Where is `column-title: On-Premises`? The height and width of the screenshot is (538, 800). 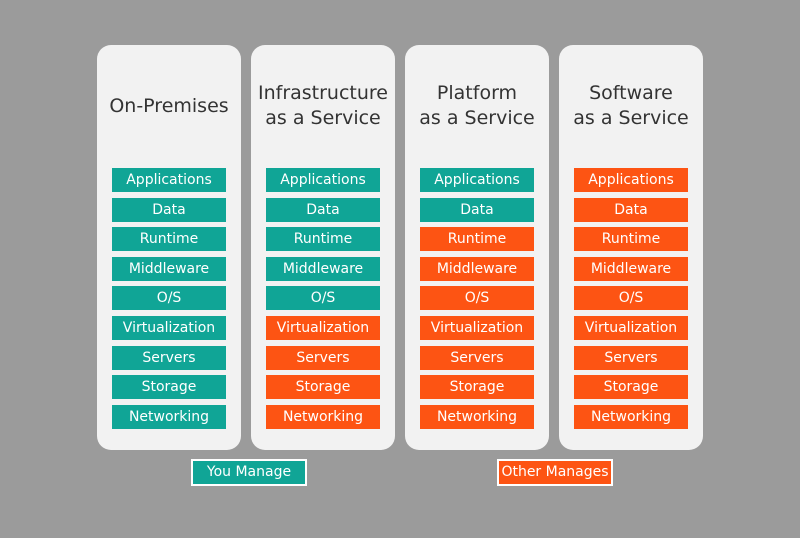
column-title: On-Premises is located at coordinates (169, 106).